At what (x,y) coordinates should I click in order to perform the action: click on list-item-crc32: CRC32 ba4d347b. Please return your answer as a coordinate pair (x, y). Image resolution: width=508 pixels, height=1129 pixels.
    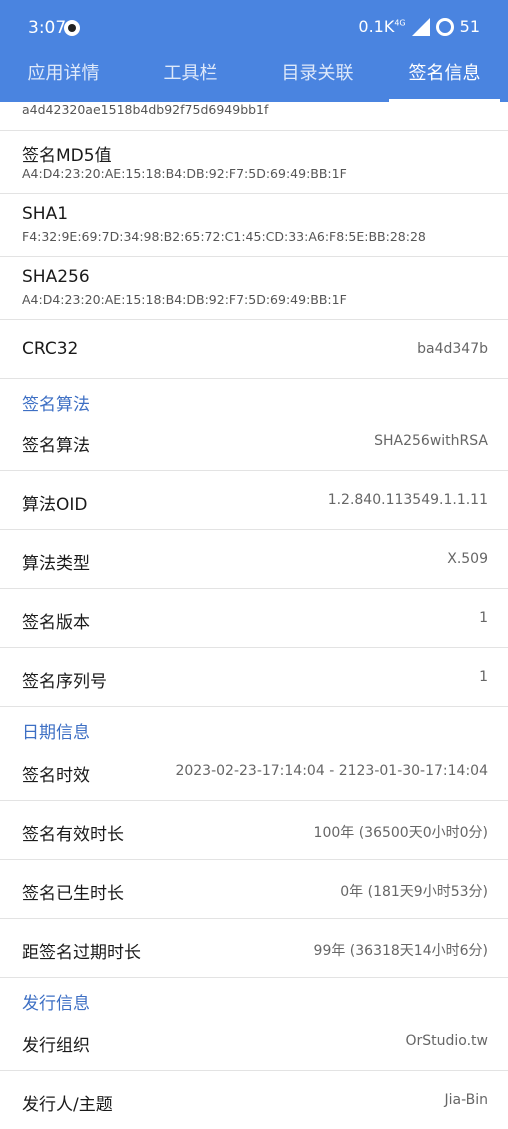
    Looking at the image, I should click on (254, 349).